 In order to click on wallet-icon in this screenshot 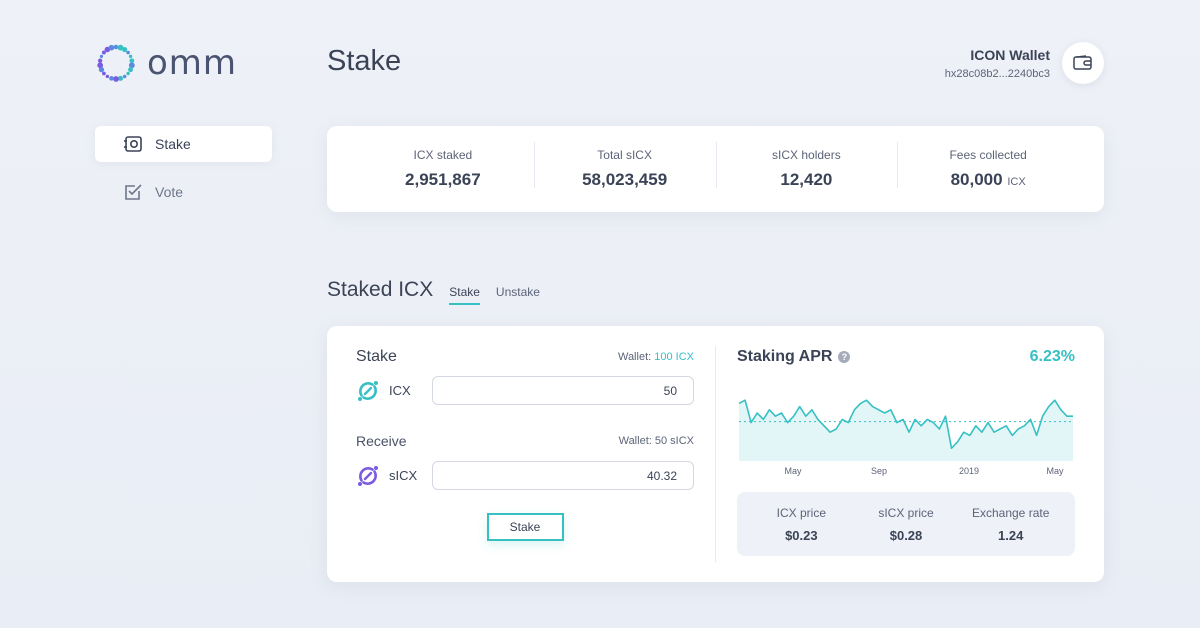, I will do `click(1082, 62)`.